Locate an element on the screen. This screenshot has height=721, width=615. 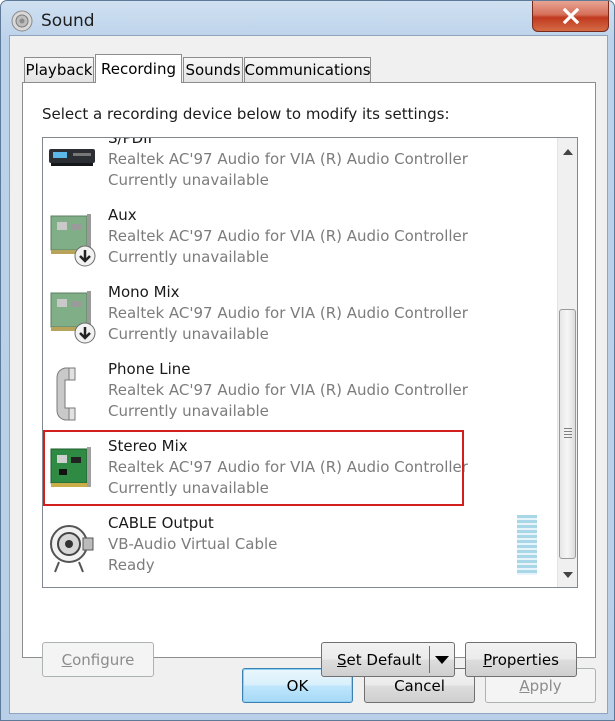
device-name: Stereo Mix is located at coordinates (148, 446).